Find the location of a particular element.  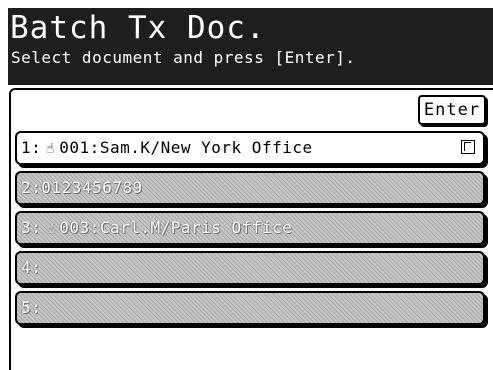

page-title: Batch Tx Doc. is located at coordinates (138, 28).